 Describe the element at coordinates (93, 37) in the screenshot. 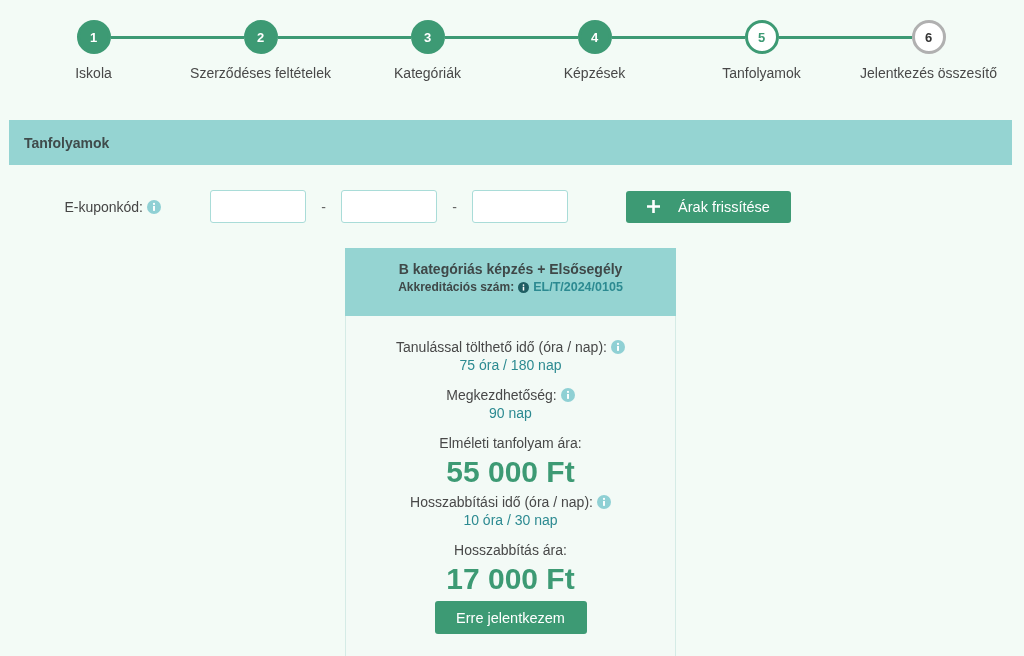

I see `step-circle: 1` at that location.